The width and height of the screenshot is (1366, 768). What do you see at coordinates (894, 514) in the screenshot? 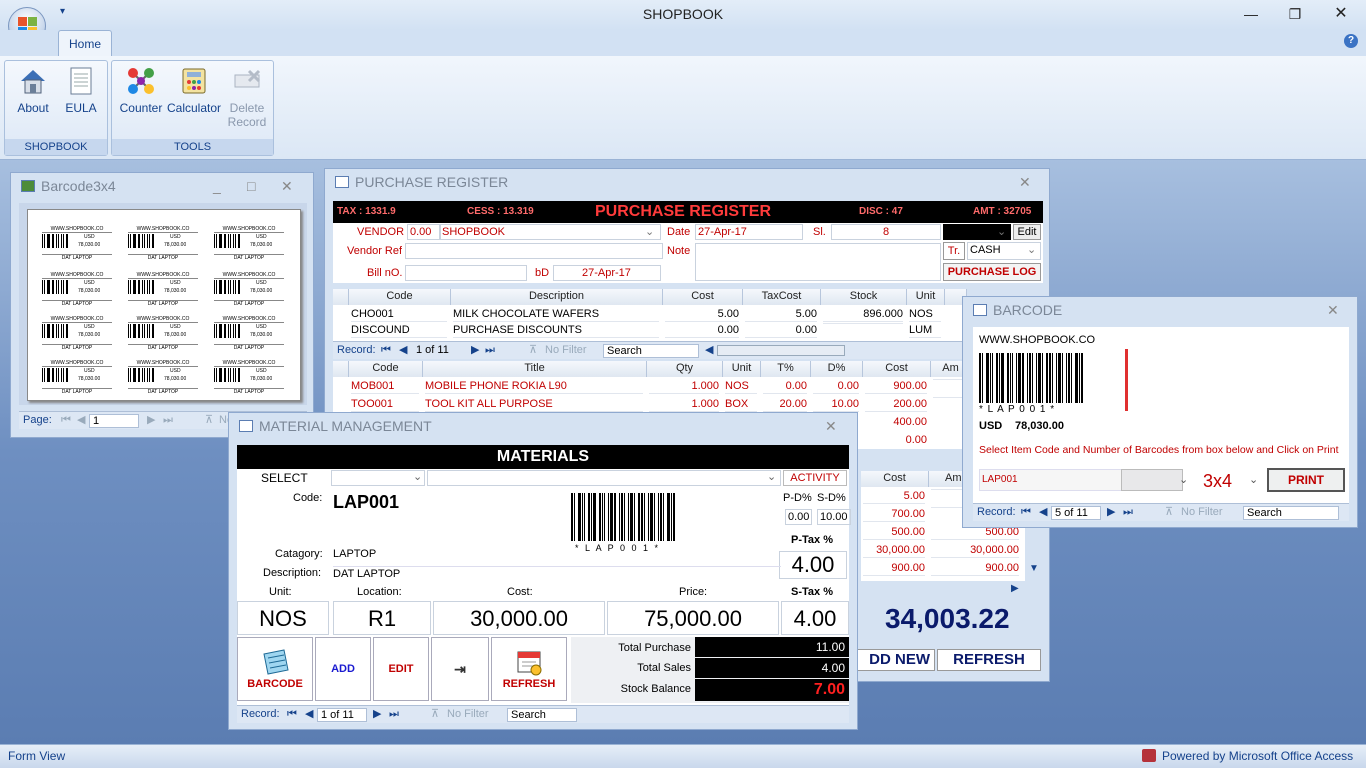
I see `grid-cell: 700.00` at bounding box center [894, 514].